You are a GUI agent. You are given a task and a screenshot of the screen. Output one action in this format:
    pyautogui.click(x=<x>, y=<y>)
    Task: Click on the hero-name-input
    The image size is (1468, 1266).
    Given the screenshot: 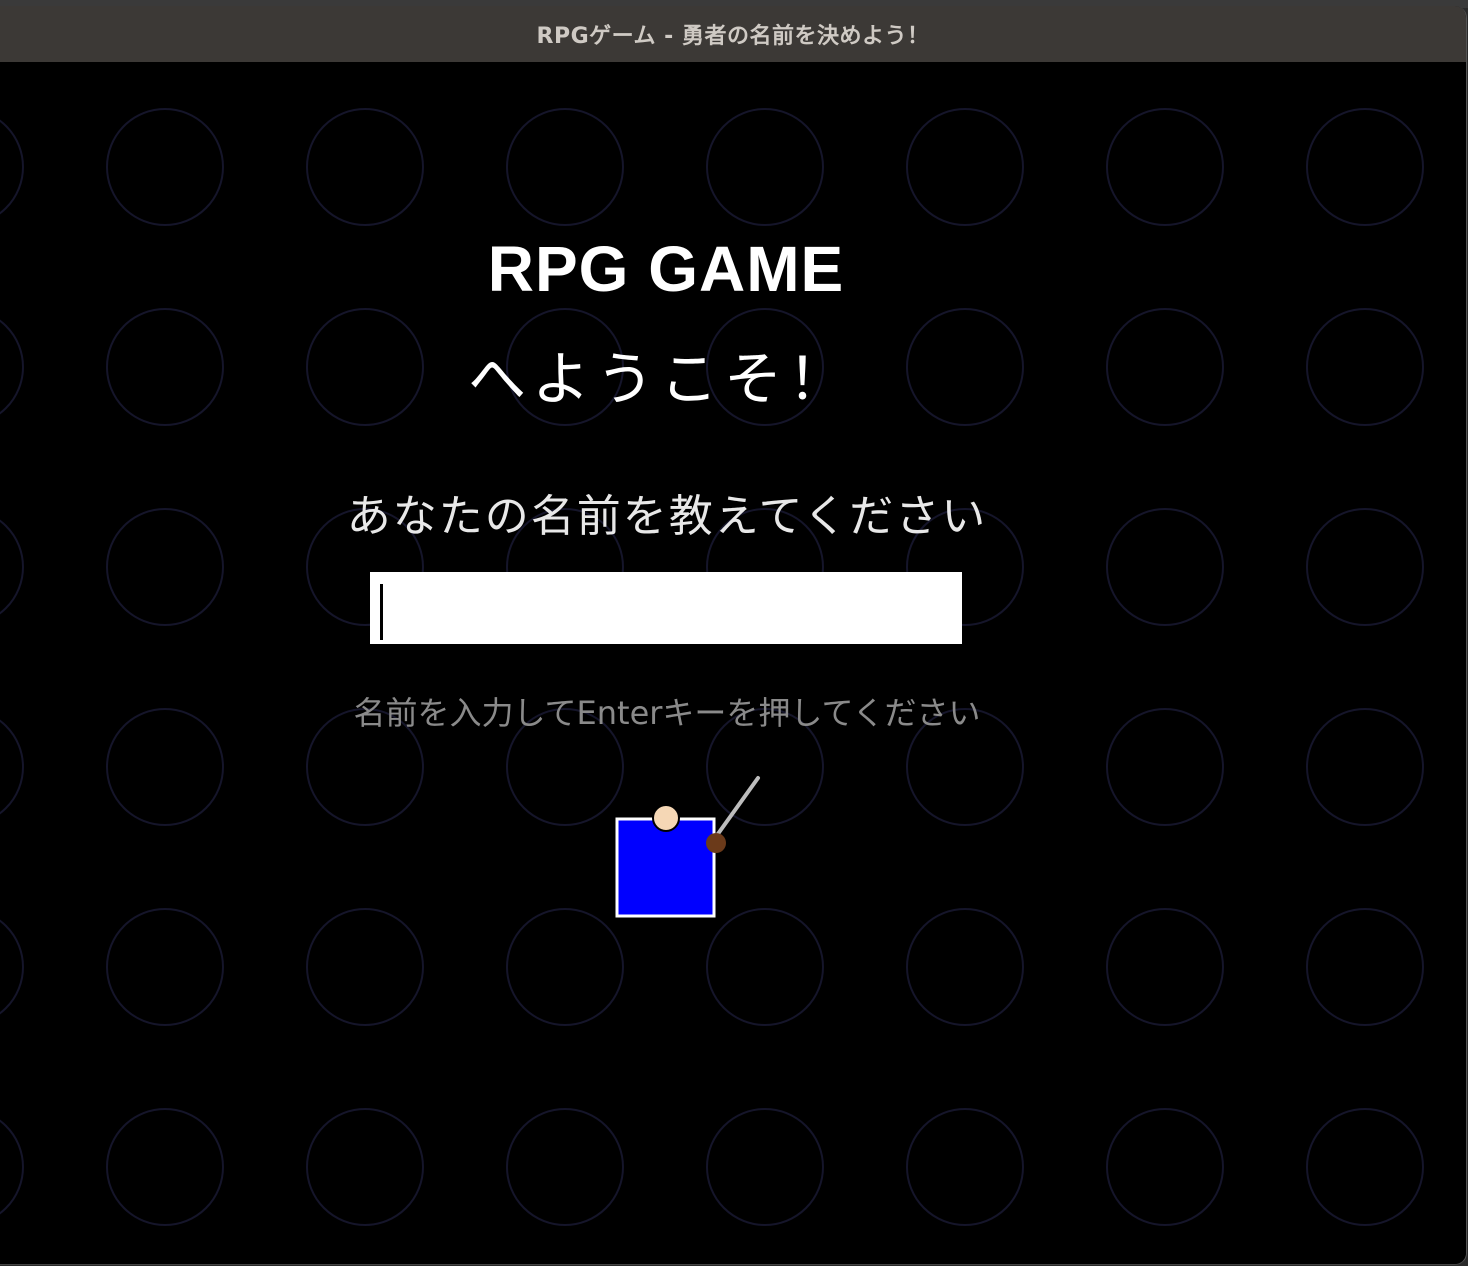 What is the action you would take?
    pyautogui.click(x=666, y=608)
    